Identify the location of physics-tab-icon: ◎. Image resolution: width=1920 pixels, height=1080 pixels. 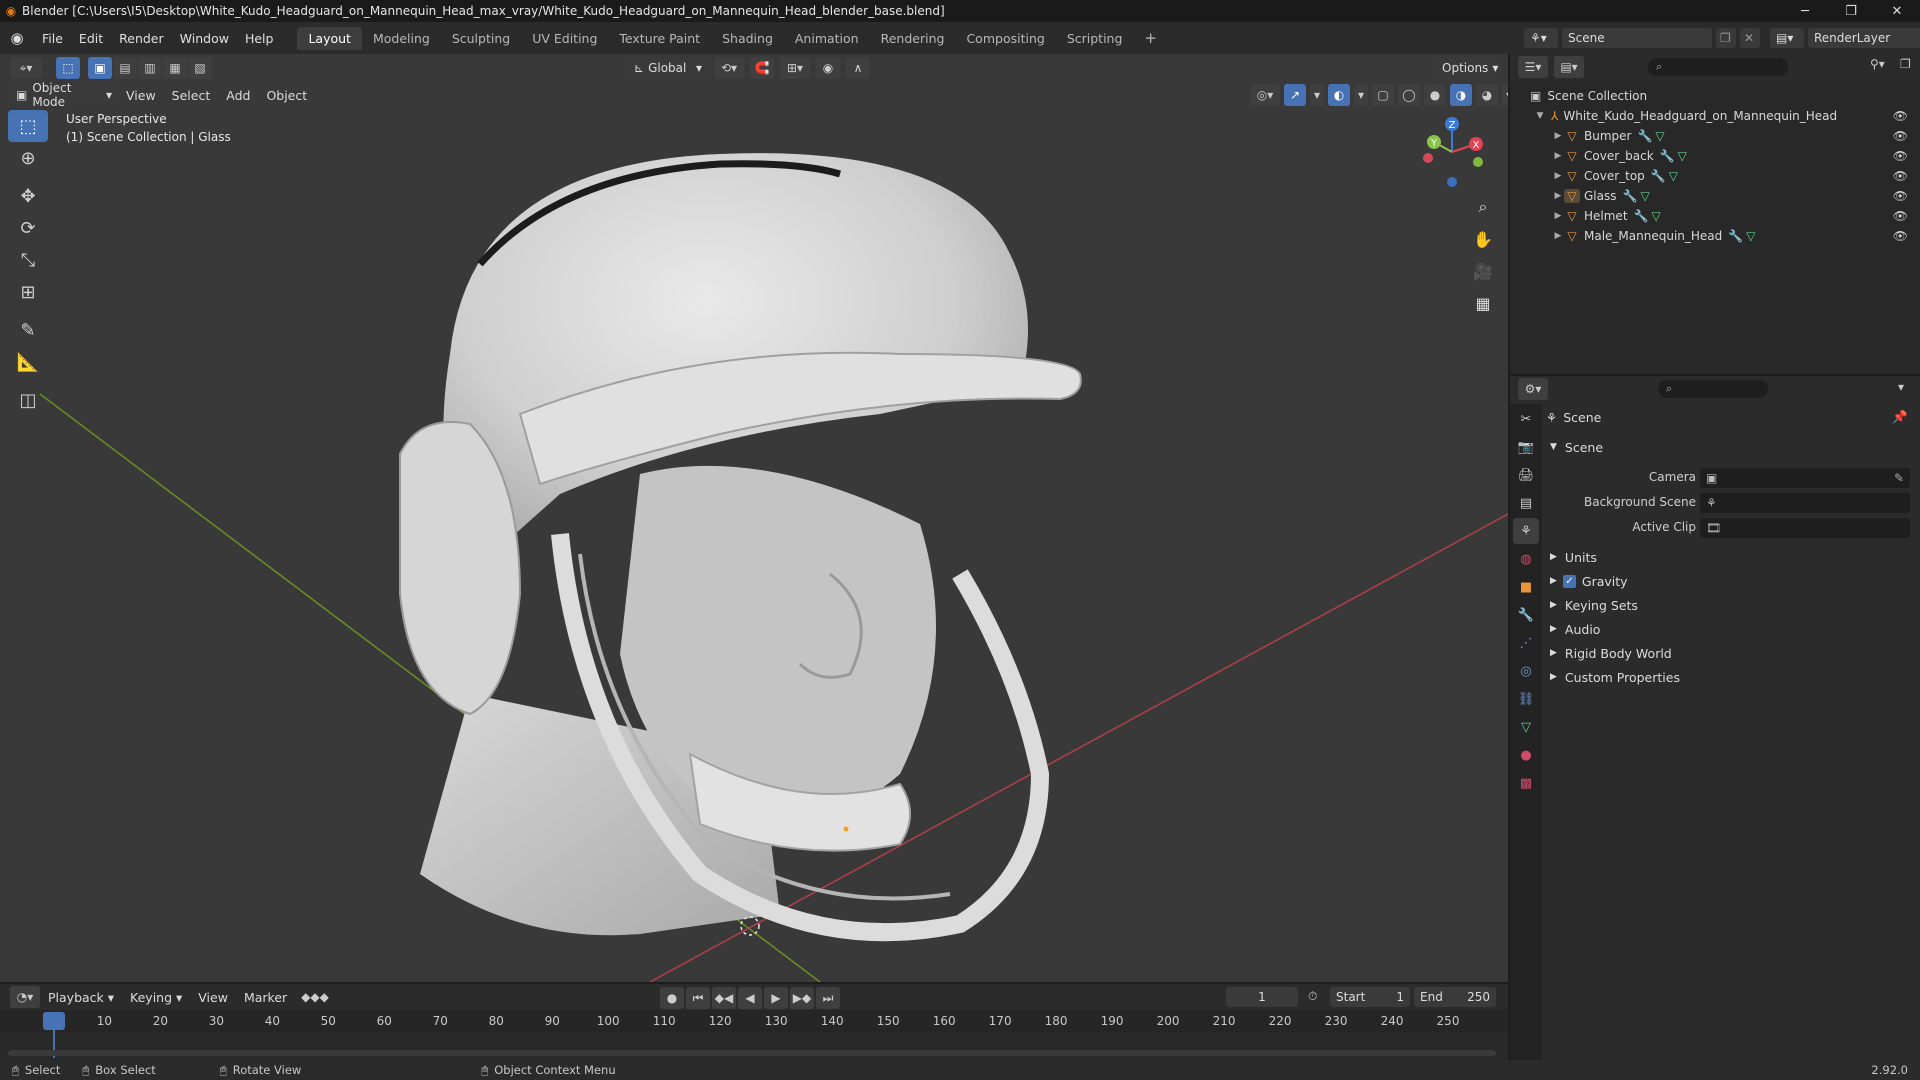
(1526, 671).